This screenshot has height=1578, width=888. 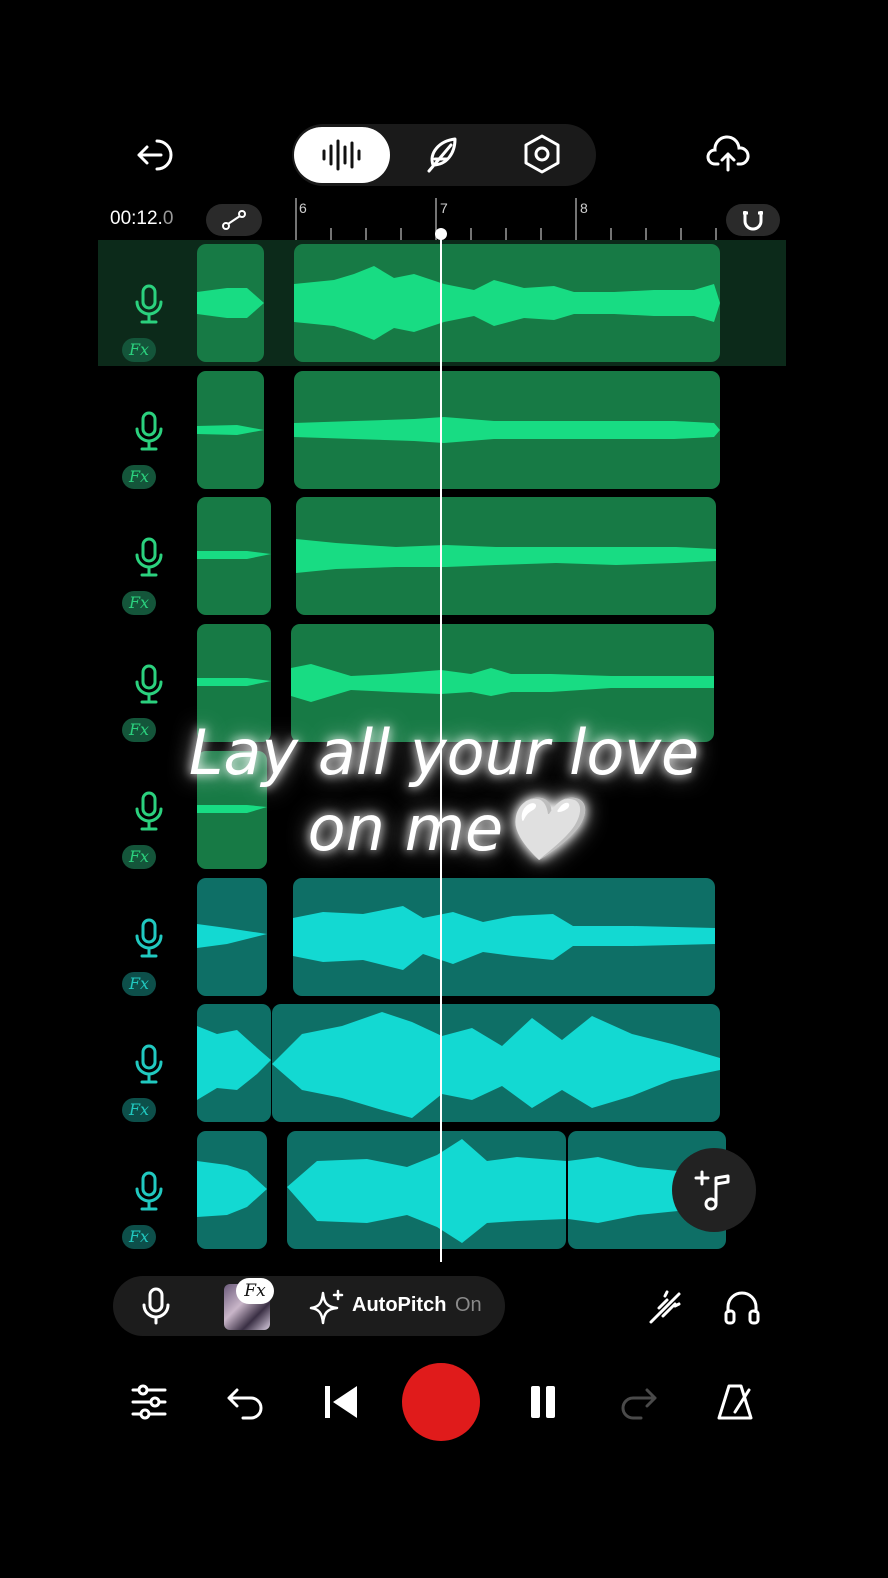 I want to click on cloud-upload-icon, so click(x=728, y=153).